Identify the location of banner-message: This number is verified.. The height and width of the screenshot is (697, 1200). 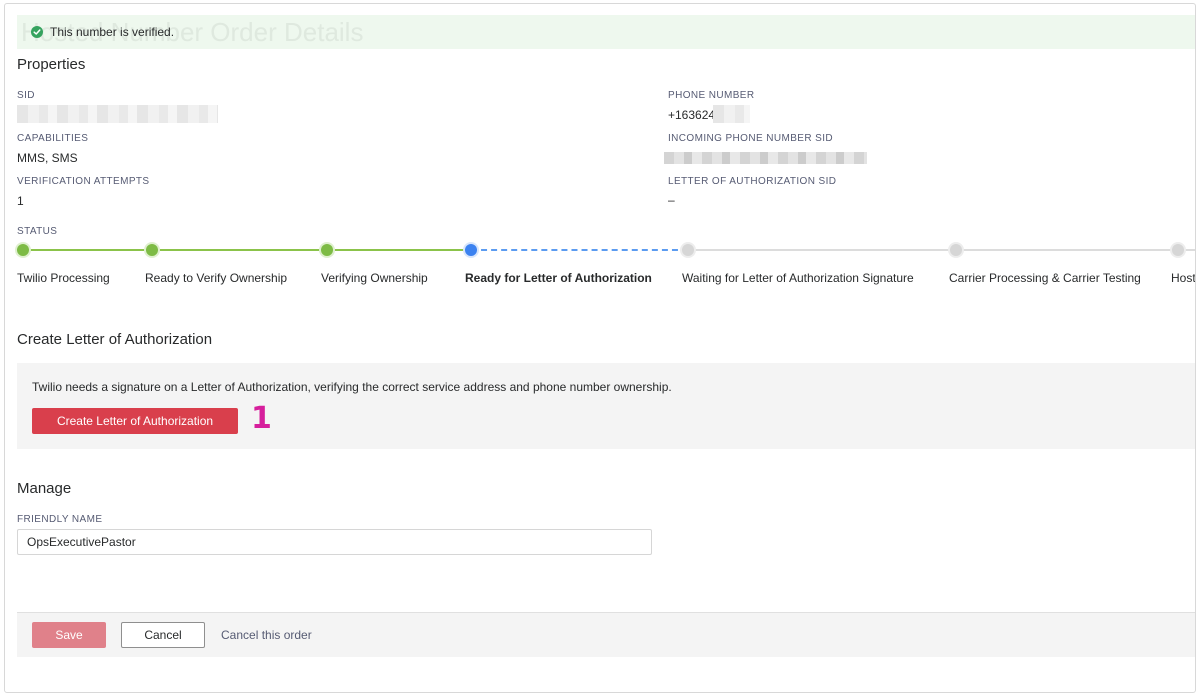
(112, 32).